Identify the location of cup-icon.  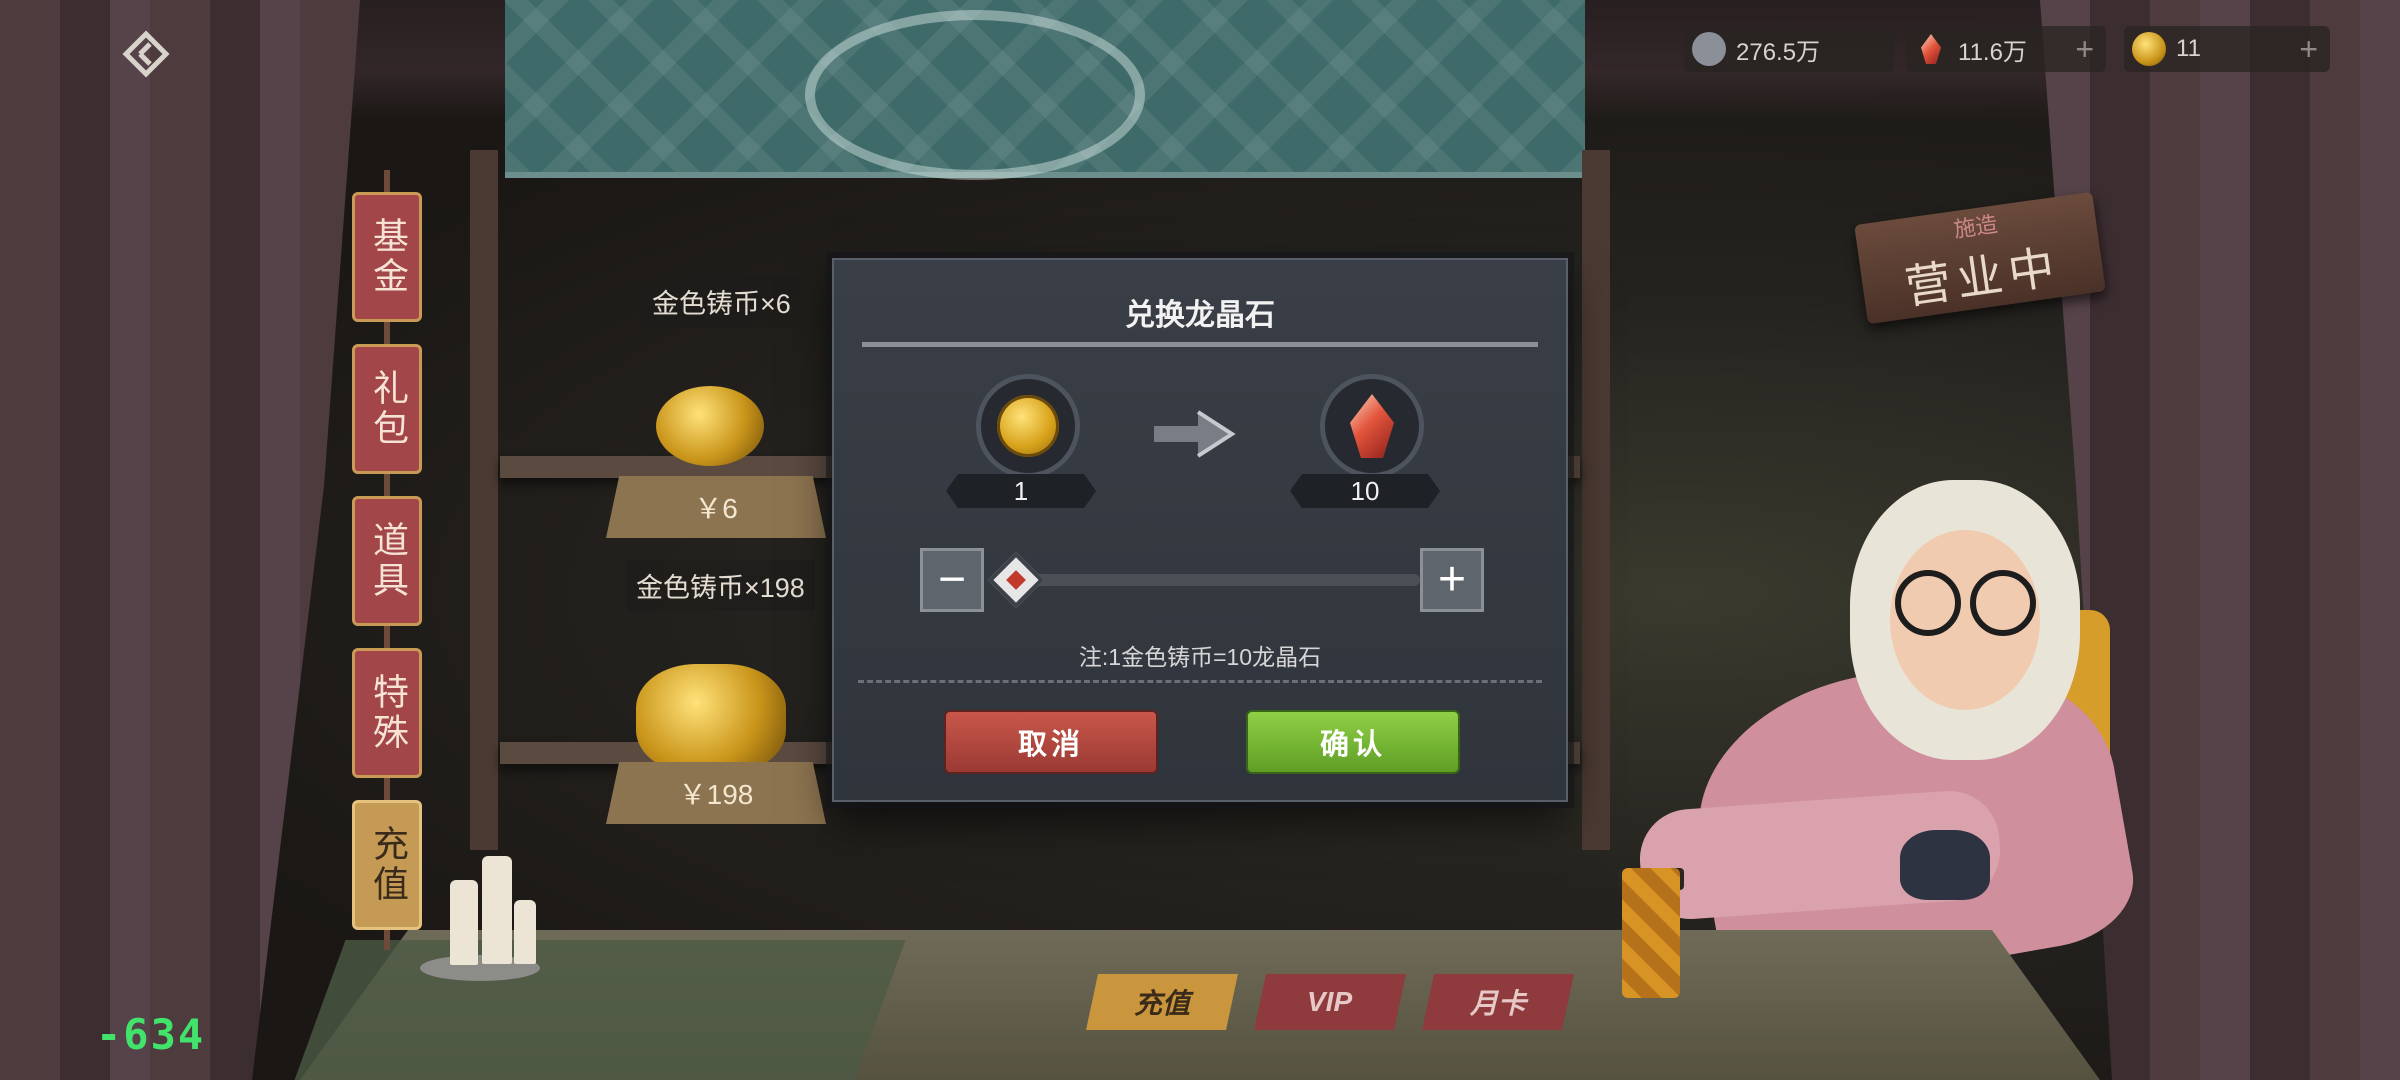
(1651, 933).